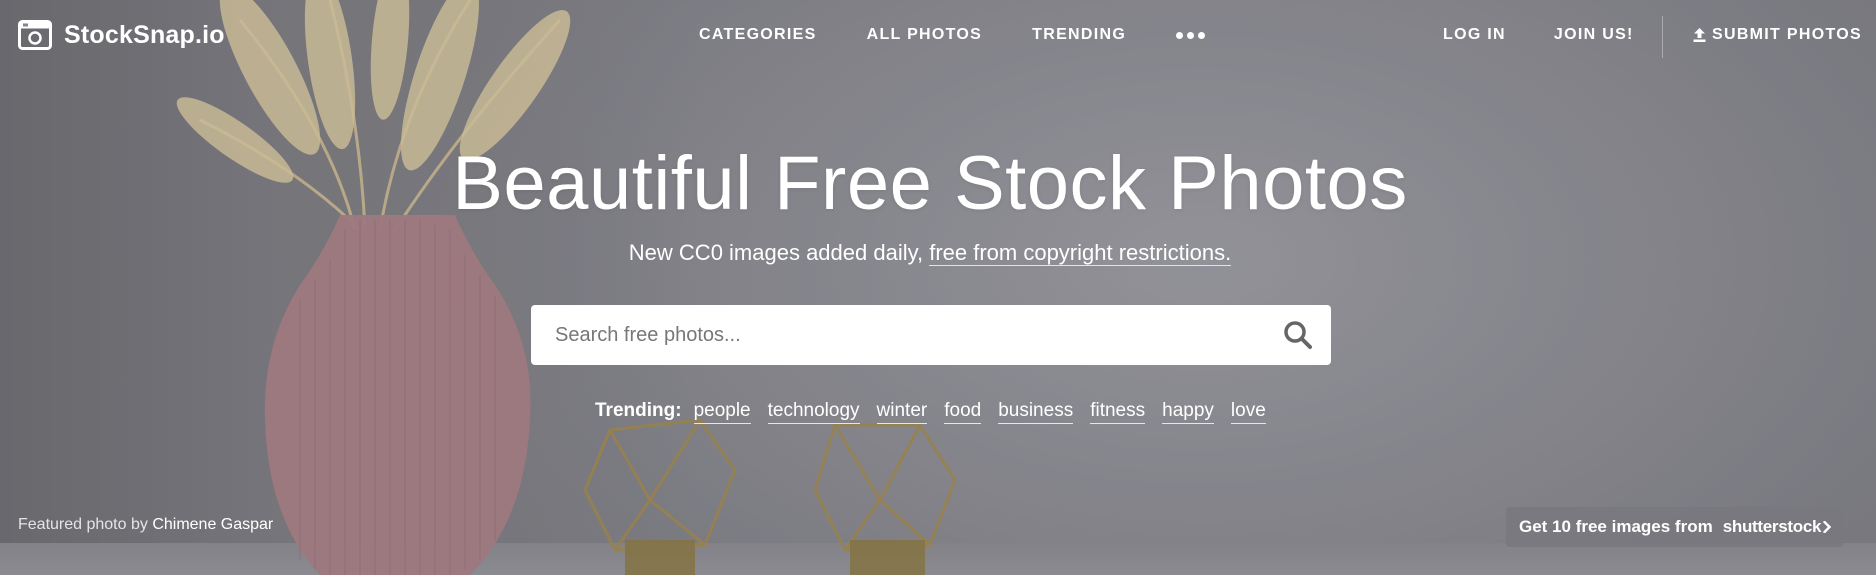  I want to click on trending-tag-love: love, so click(1248, 412).